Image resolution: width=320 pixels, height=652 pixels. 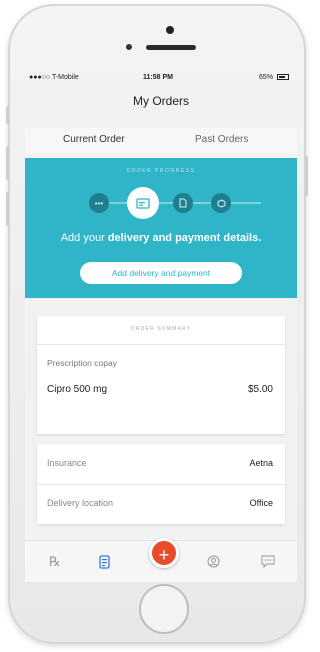 What do you see at coordinates (283, 77) in the screenshot?
I see `battery-icon` at bounding box center [283, 77].